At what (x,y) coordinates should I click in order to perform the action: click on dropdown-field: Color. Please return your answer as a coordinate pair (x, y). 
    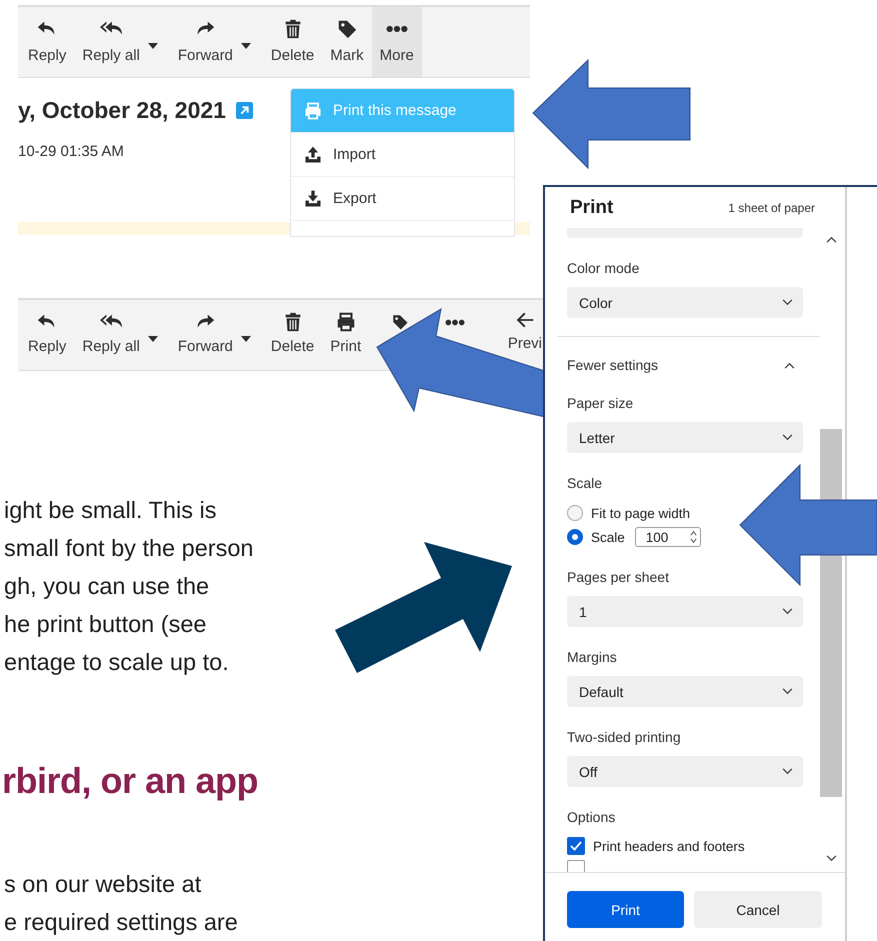
    Looking at the image, I should click on (685, 302).